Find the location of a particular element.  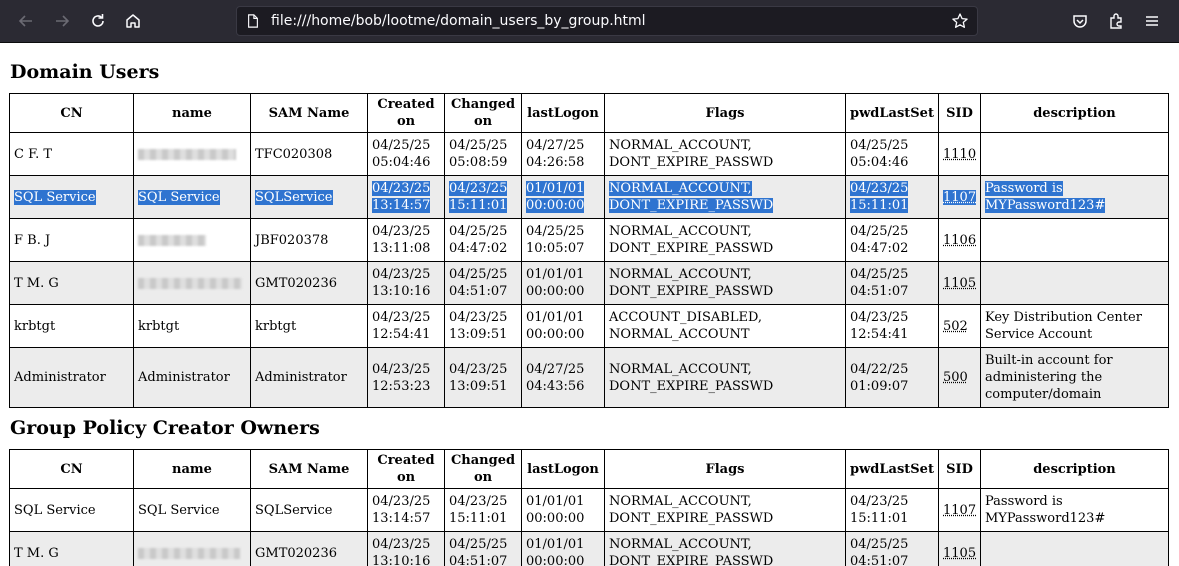

last-logon-text: 04/27/25 04:43:56 is located at coordinates (555, 377).